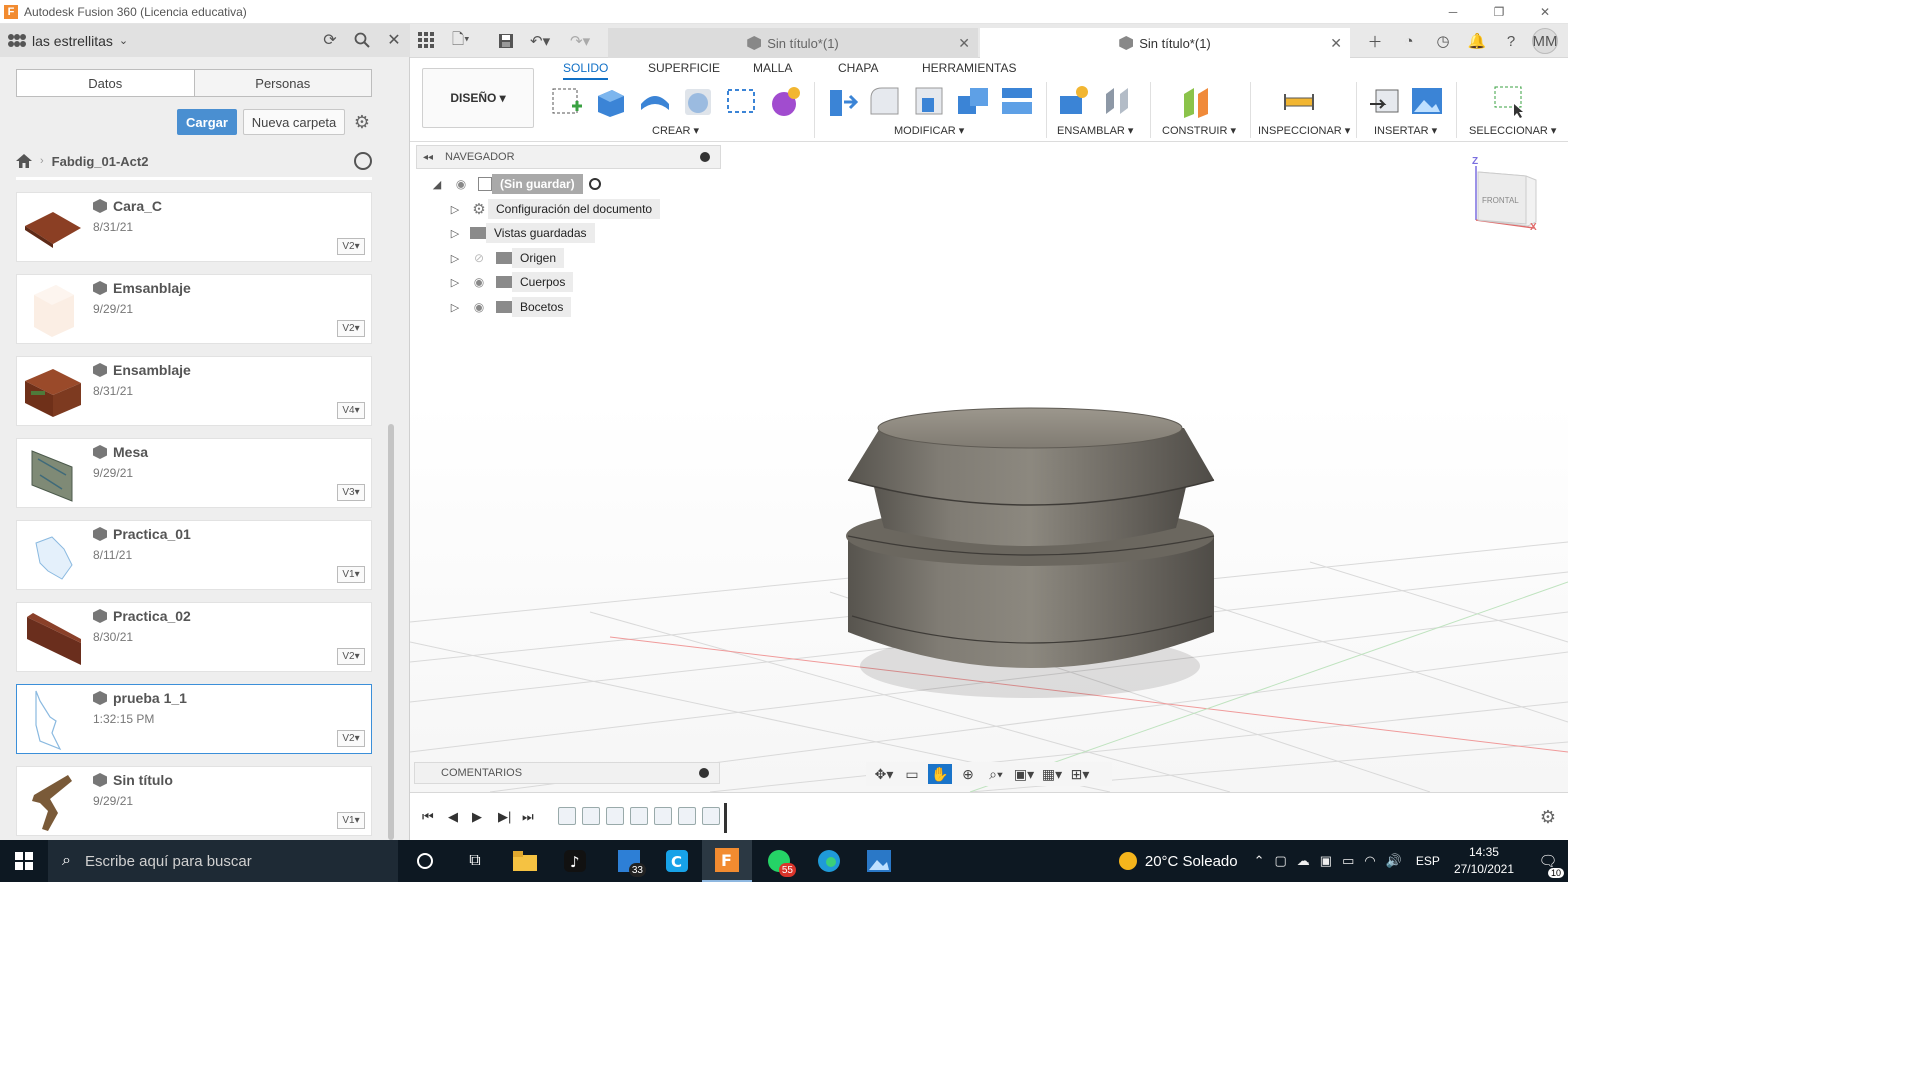 This screenshot has height=1080, width=1920. Describe the element at coordinates (461, 41) in the screenshot. I see `file-menu-icon: 🗋▾` at that location.